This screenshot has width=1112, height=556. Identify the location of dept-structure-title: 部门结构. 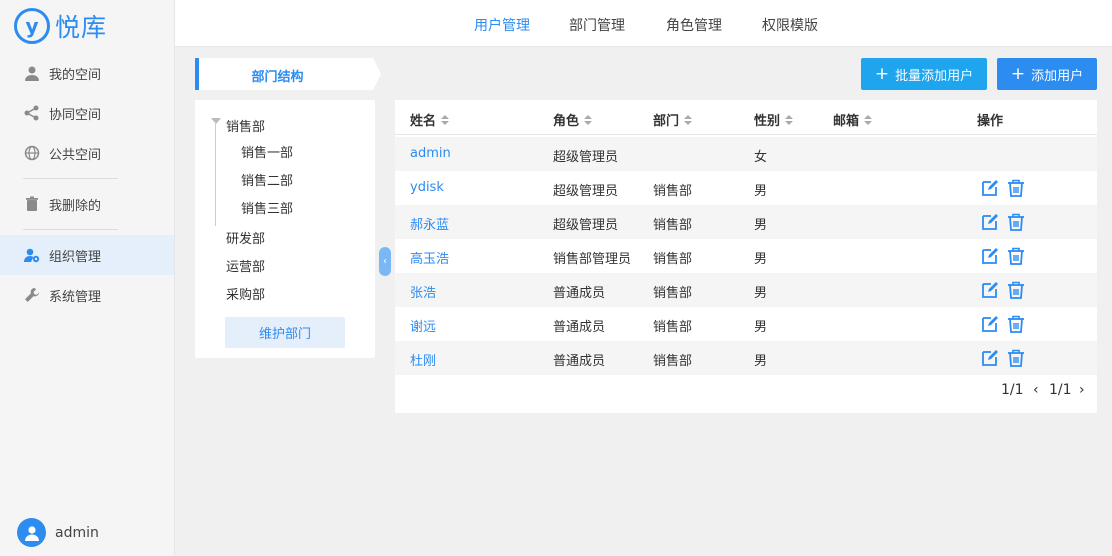
(277, 77).